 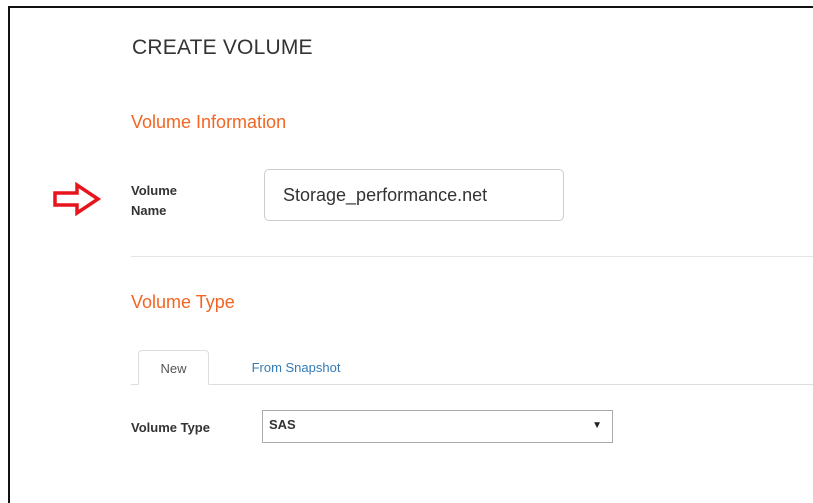 I want to click on section-title-volume-type: Volume Type, so click(x=183, y=302).